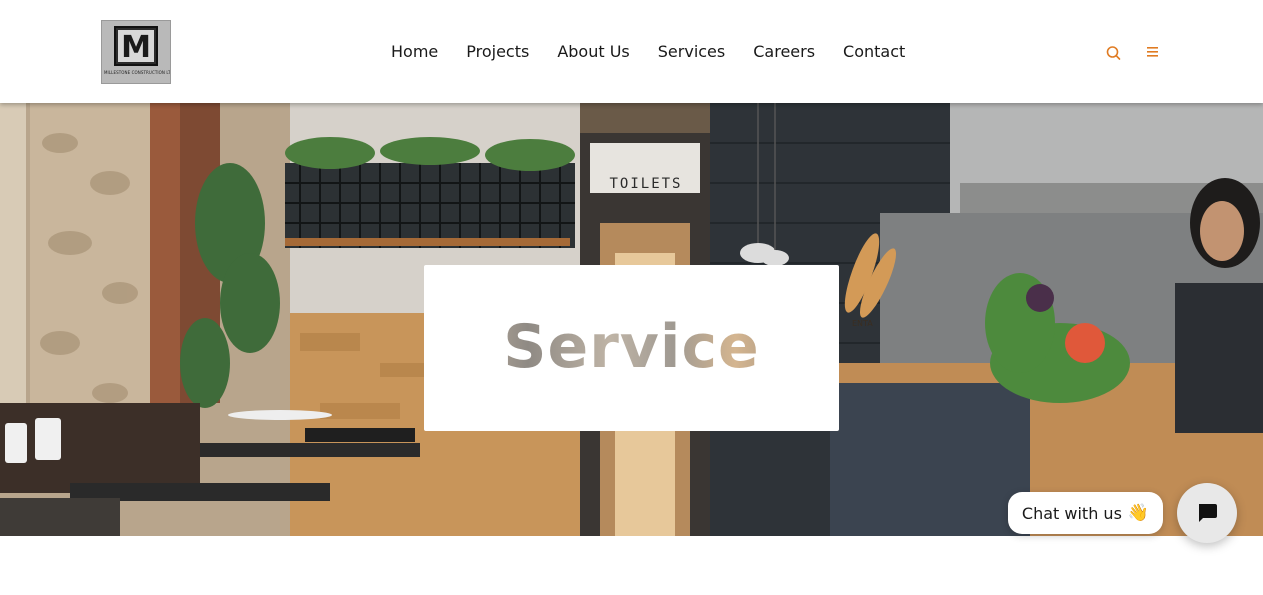  I want to click on logo-letter: M, so click(136, 47).